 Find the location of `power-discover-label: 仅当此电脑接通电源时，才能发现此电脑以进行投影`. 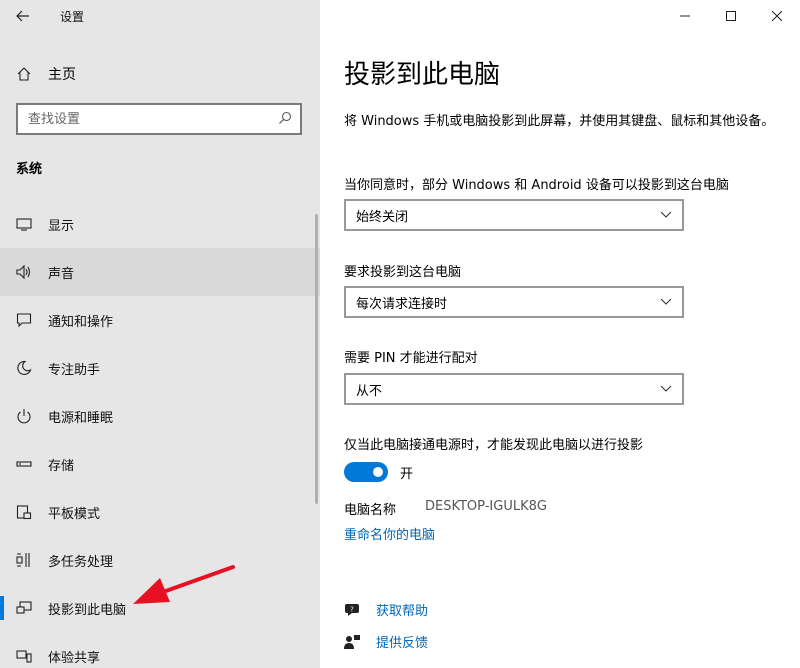

power-discover-label: 仅当此电脑接通电源时，才能发现此电脑以进行投影 is located at coordinates (494, 445).